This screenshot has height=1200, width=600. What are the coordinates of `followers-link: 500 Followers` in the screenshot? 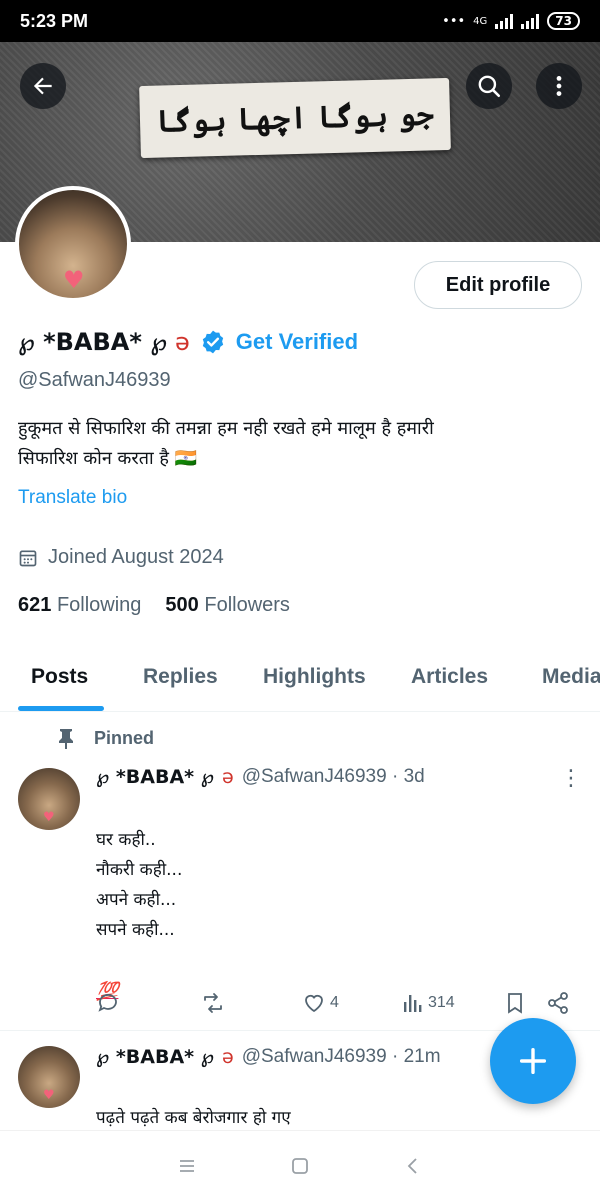 It's located at (227, 605).